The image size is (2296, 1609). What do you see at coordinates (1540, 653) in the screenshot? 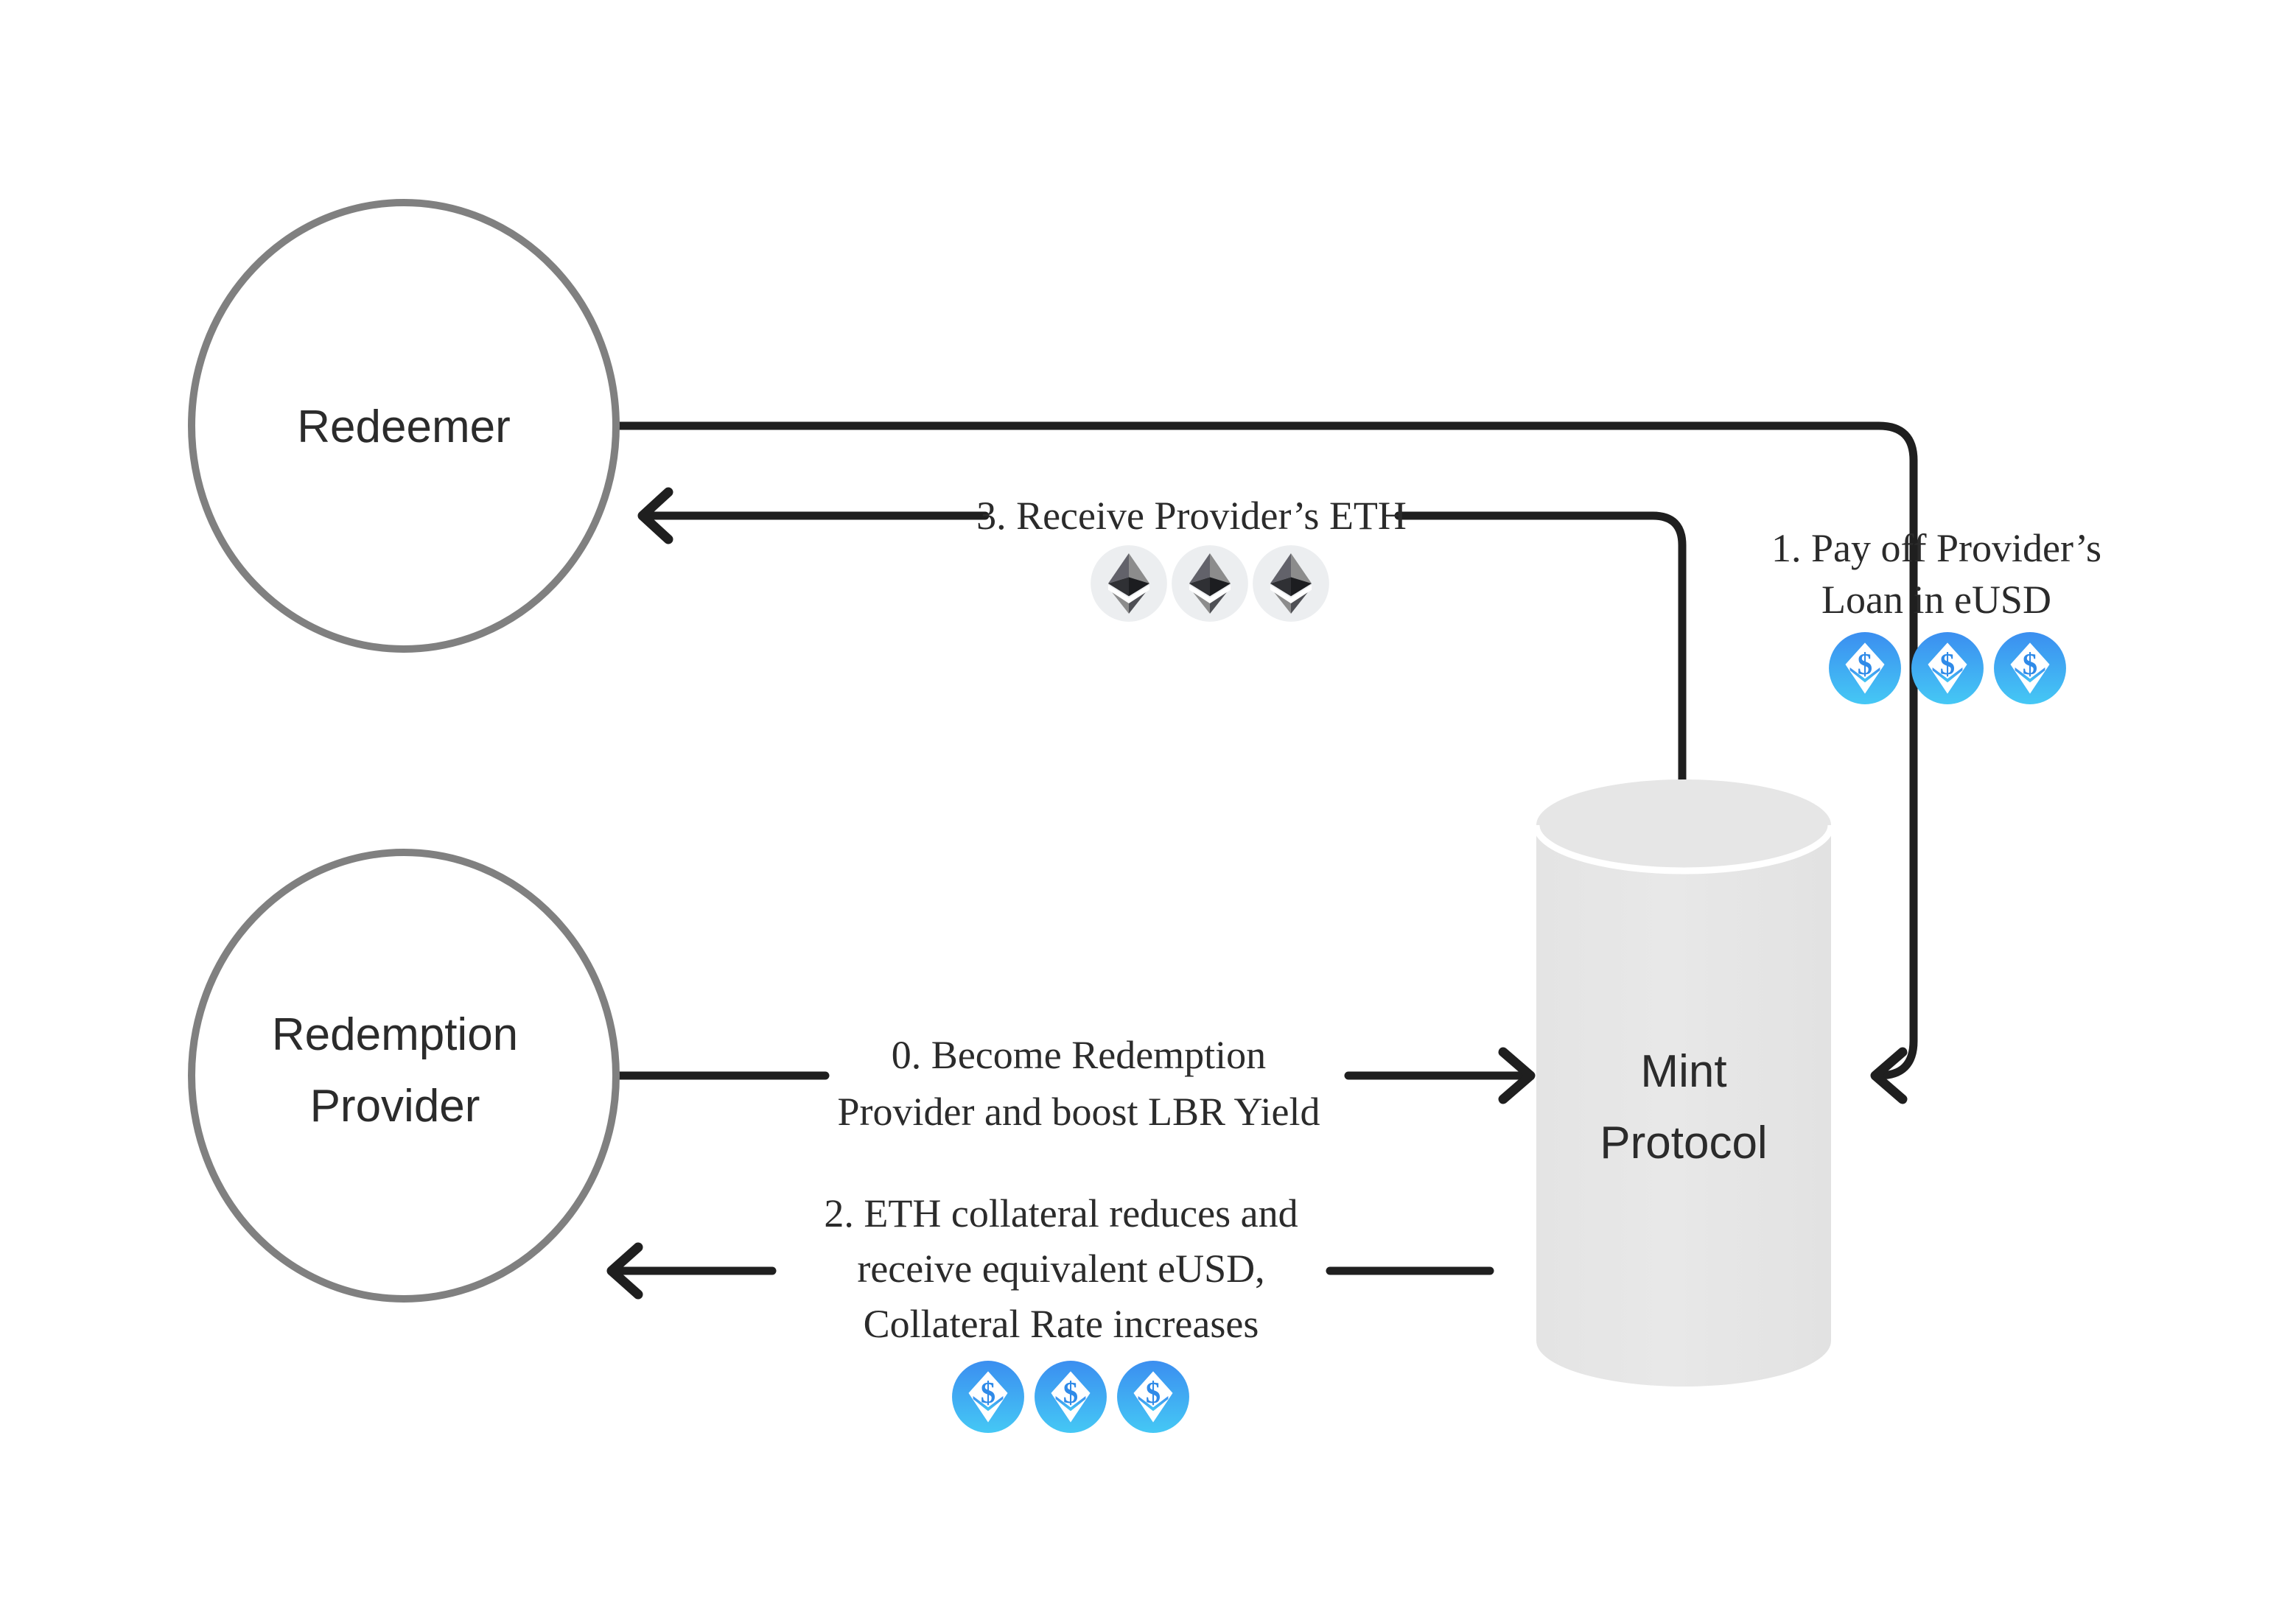
I see `connector-step-3-right` at bounding box center [1540, 653].